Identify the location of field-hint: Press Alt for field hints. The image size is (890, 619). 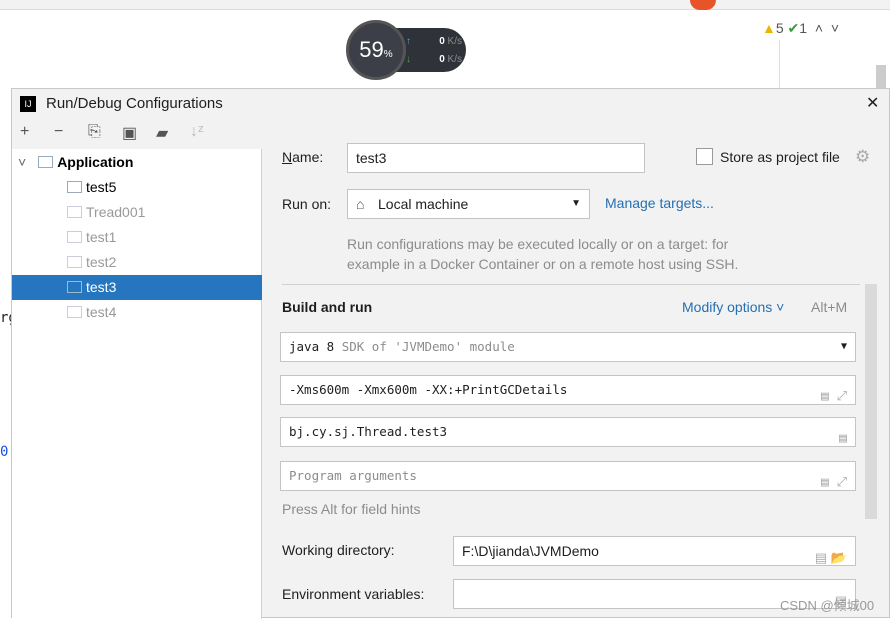
(351, 509).